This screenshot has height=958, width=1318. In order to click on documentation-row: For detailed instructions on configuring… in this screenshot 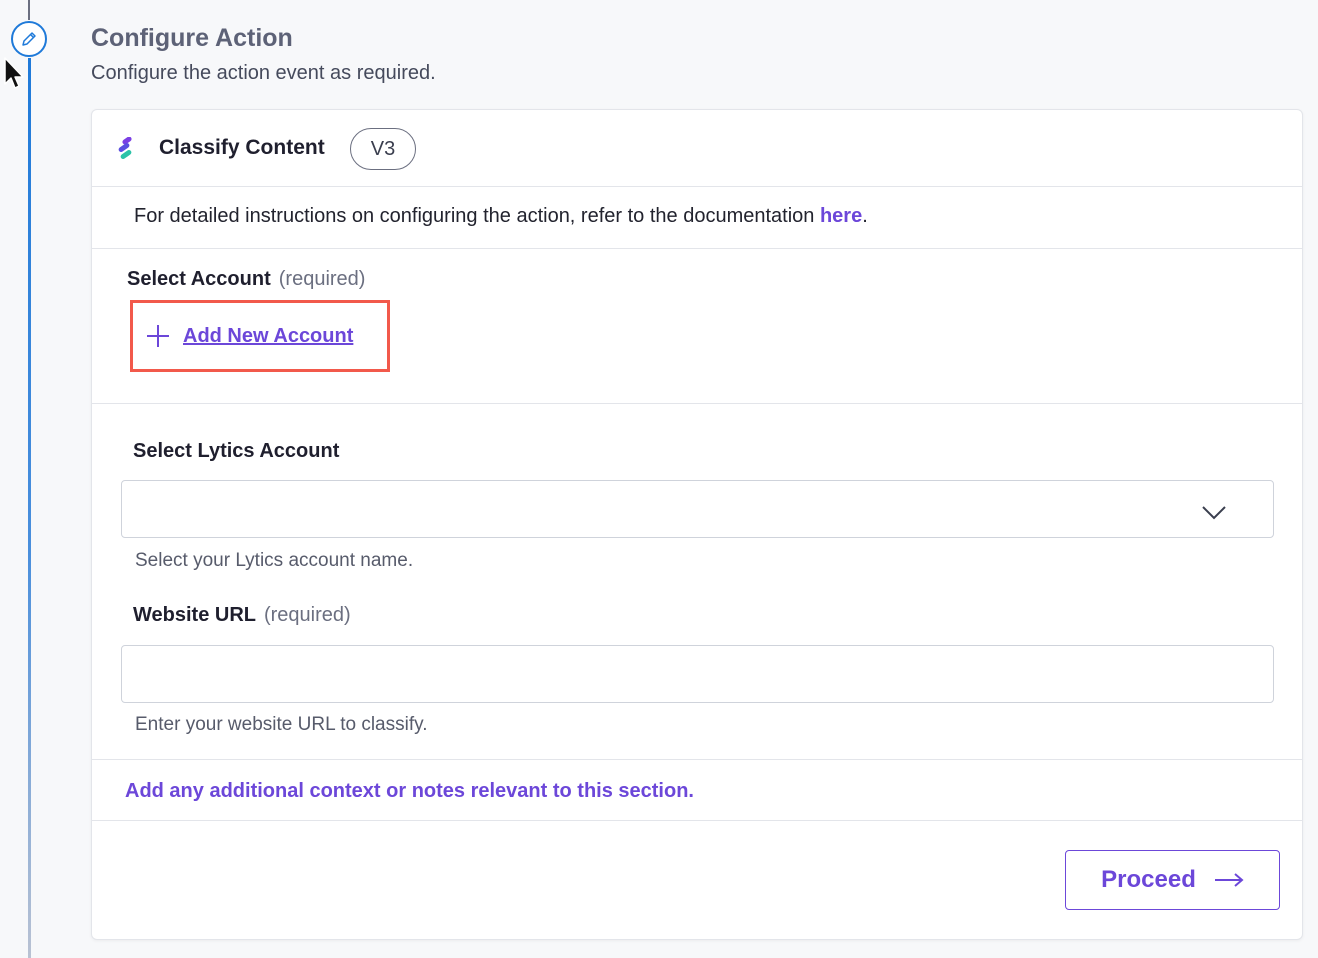, I will do `click(697, 218)`.